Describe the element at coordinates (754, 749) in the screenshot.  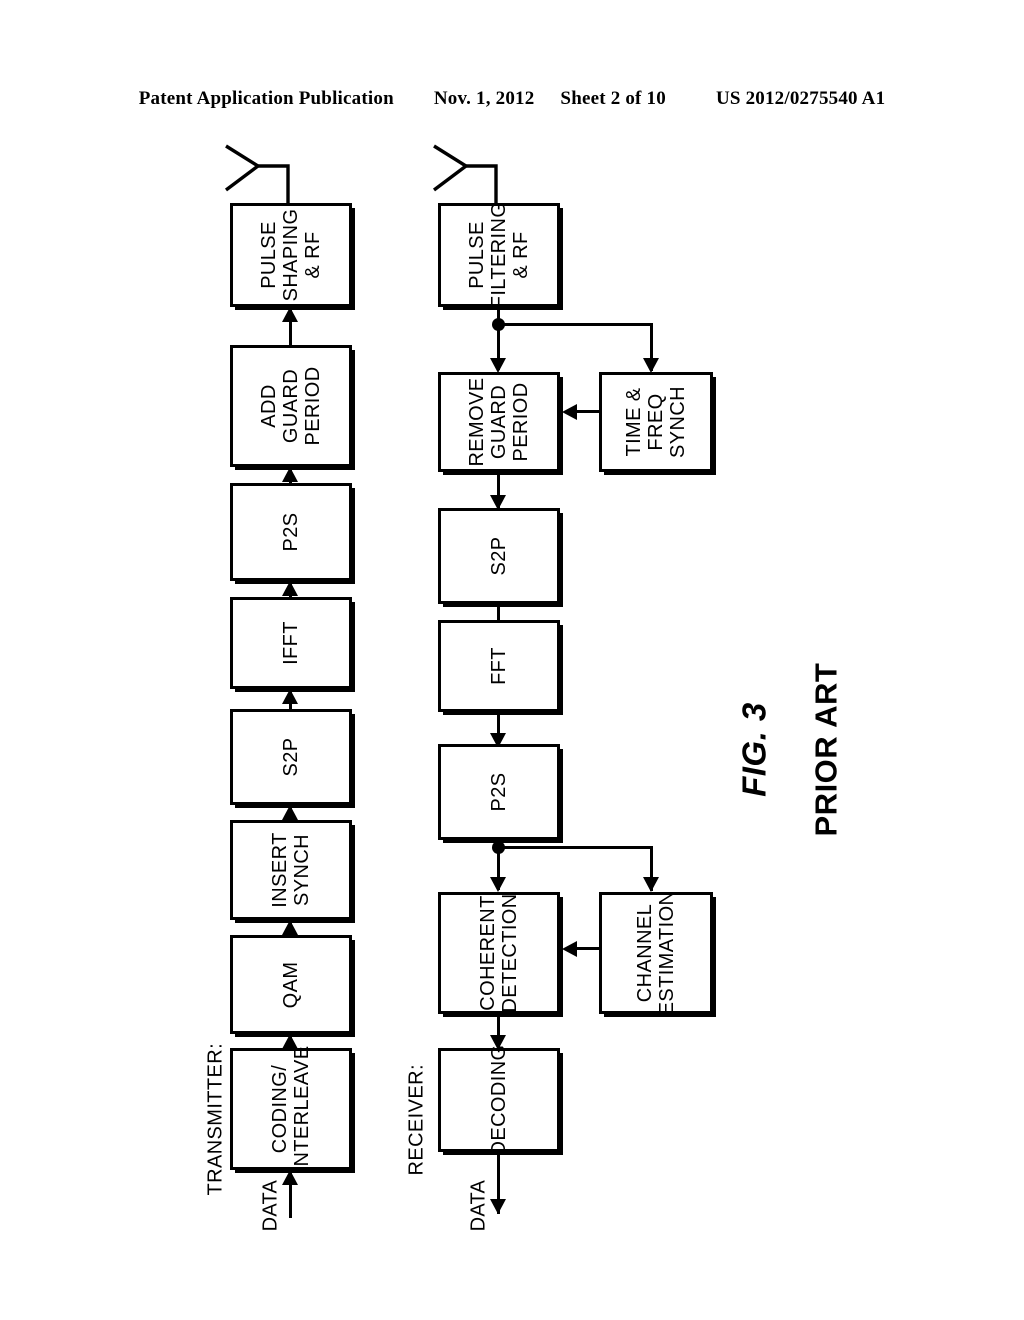
I see `figure-label: FIG. 3` at that location.